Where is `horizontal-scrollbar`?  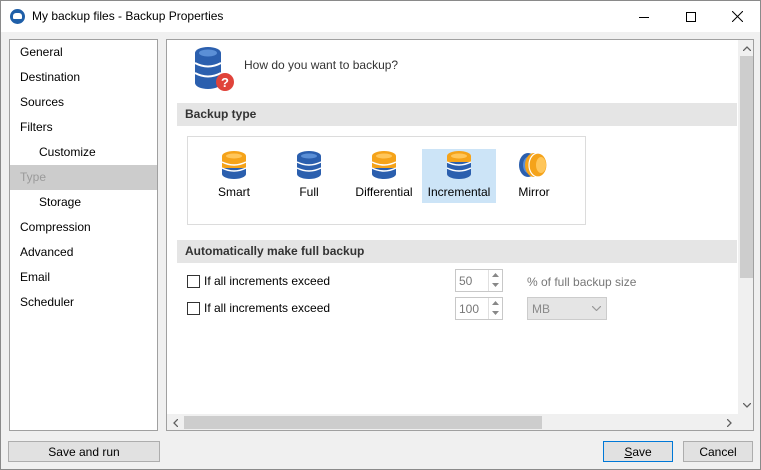
horizontal-scrollbar is located at coordinates (452, 422).